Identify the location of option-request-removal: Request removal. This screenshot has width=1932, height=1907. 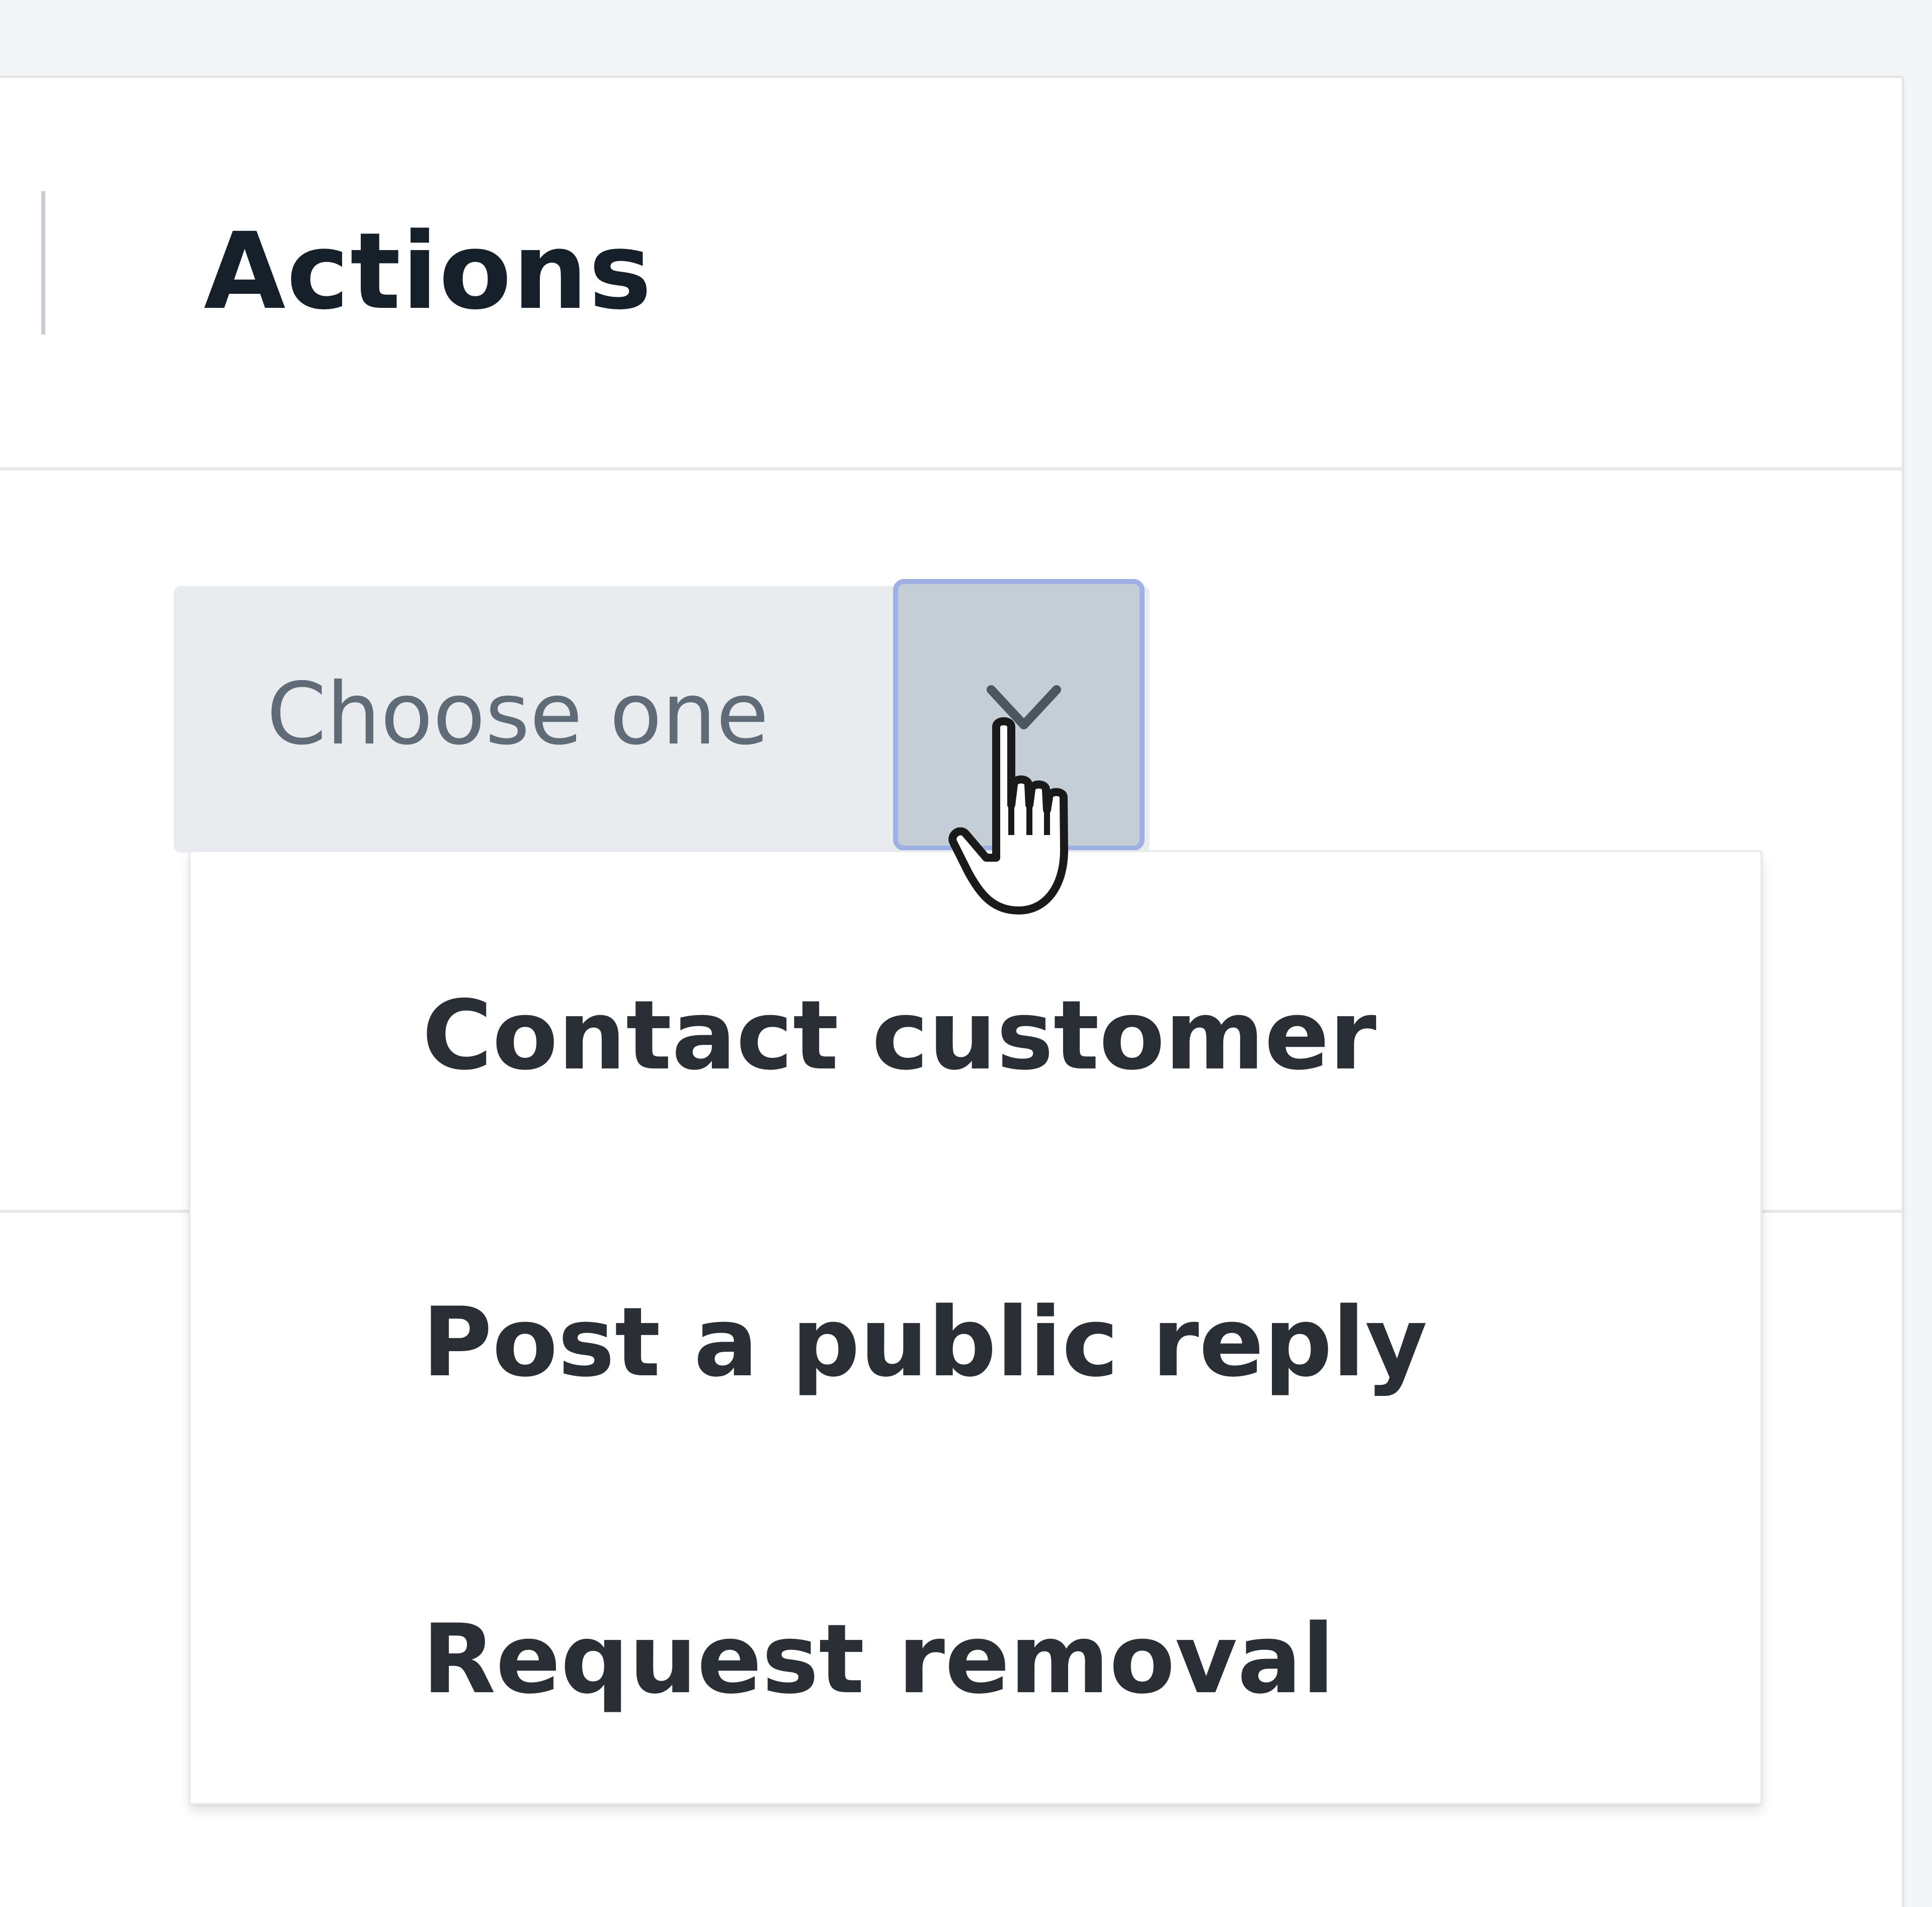
(878, 1659).